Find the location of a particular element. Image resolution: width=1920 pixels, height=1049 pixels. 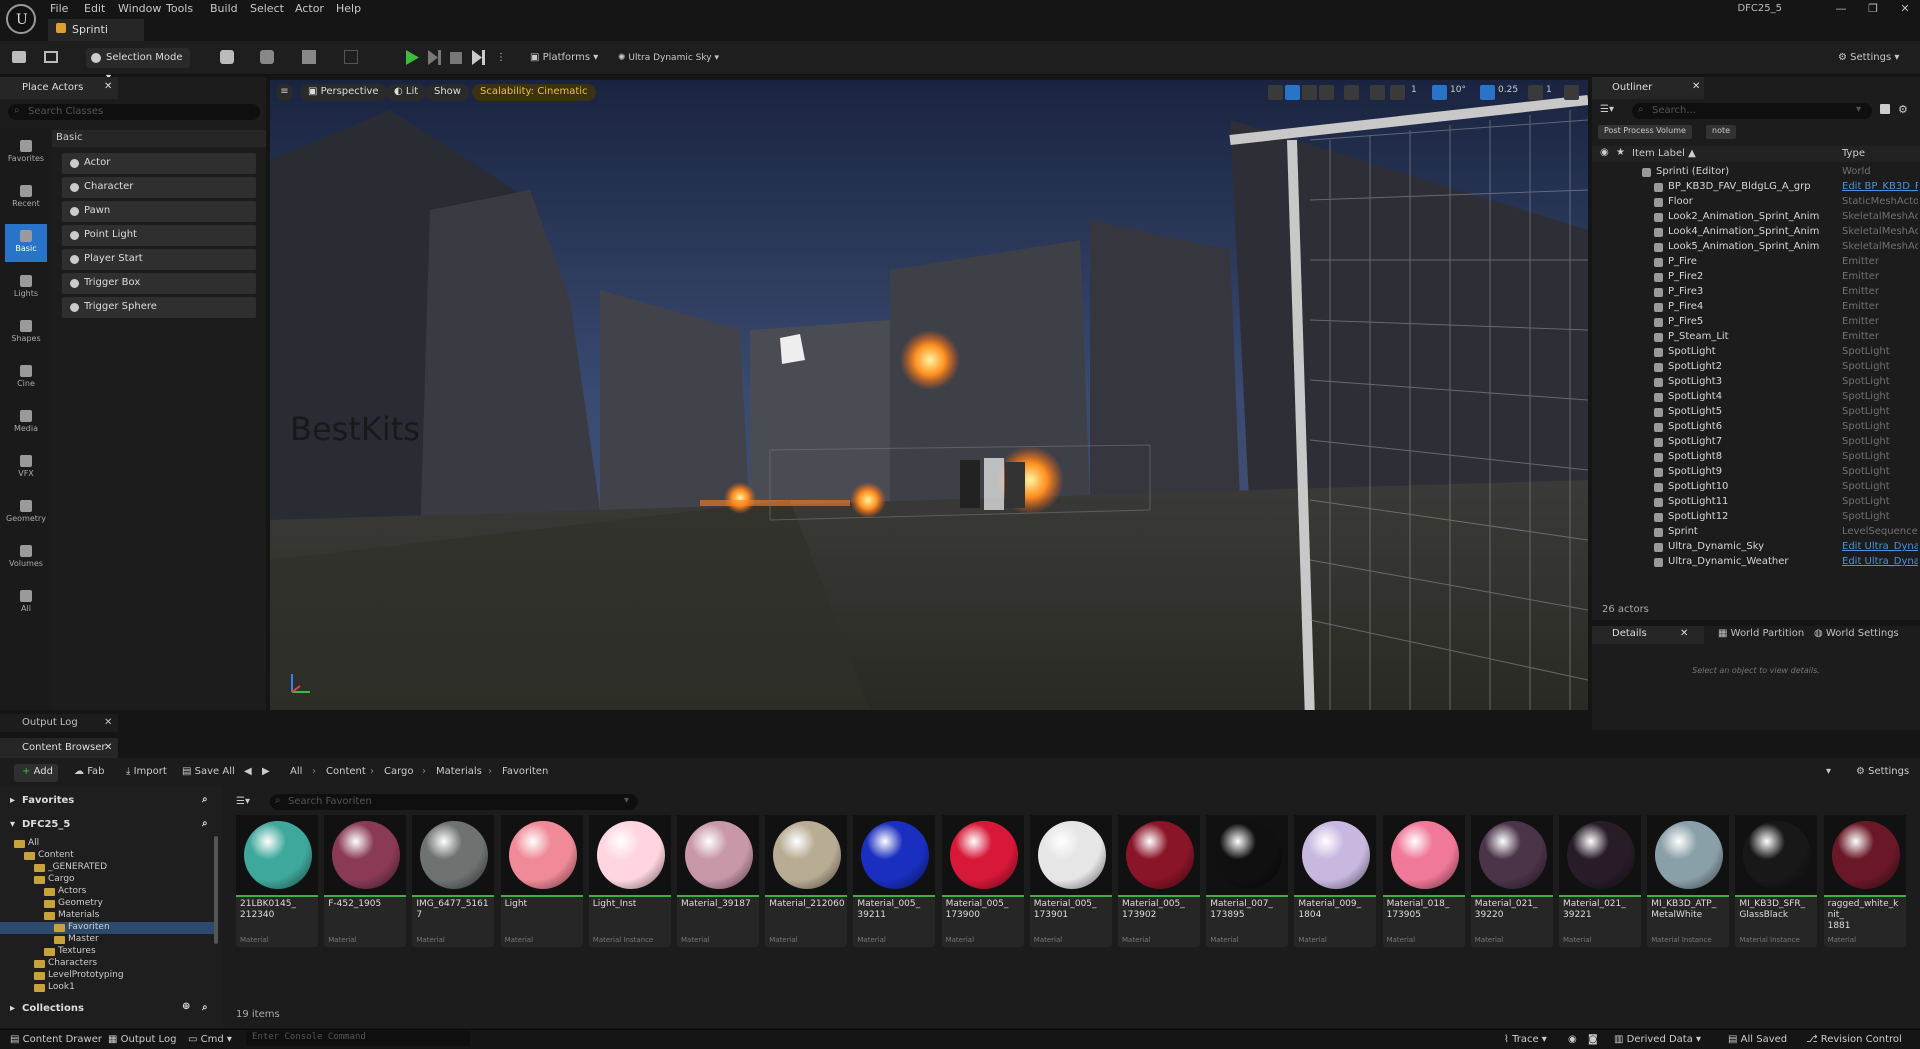

category-shapes: Shapes is located at coordinates (26, 333).